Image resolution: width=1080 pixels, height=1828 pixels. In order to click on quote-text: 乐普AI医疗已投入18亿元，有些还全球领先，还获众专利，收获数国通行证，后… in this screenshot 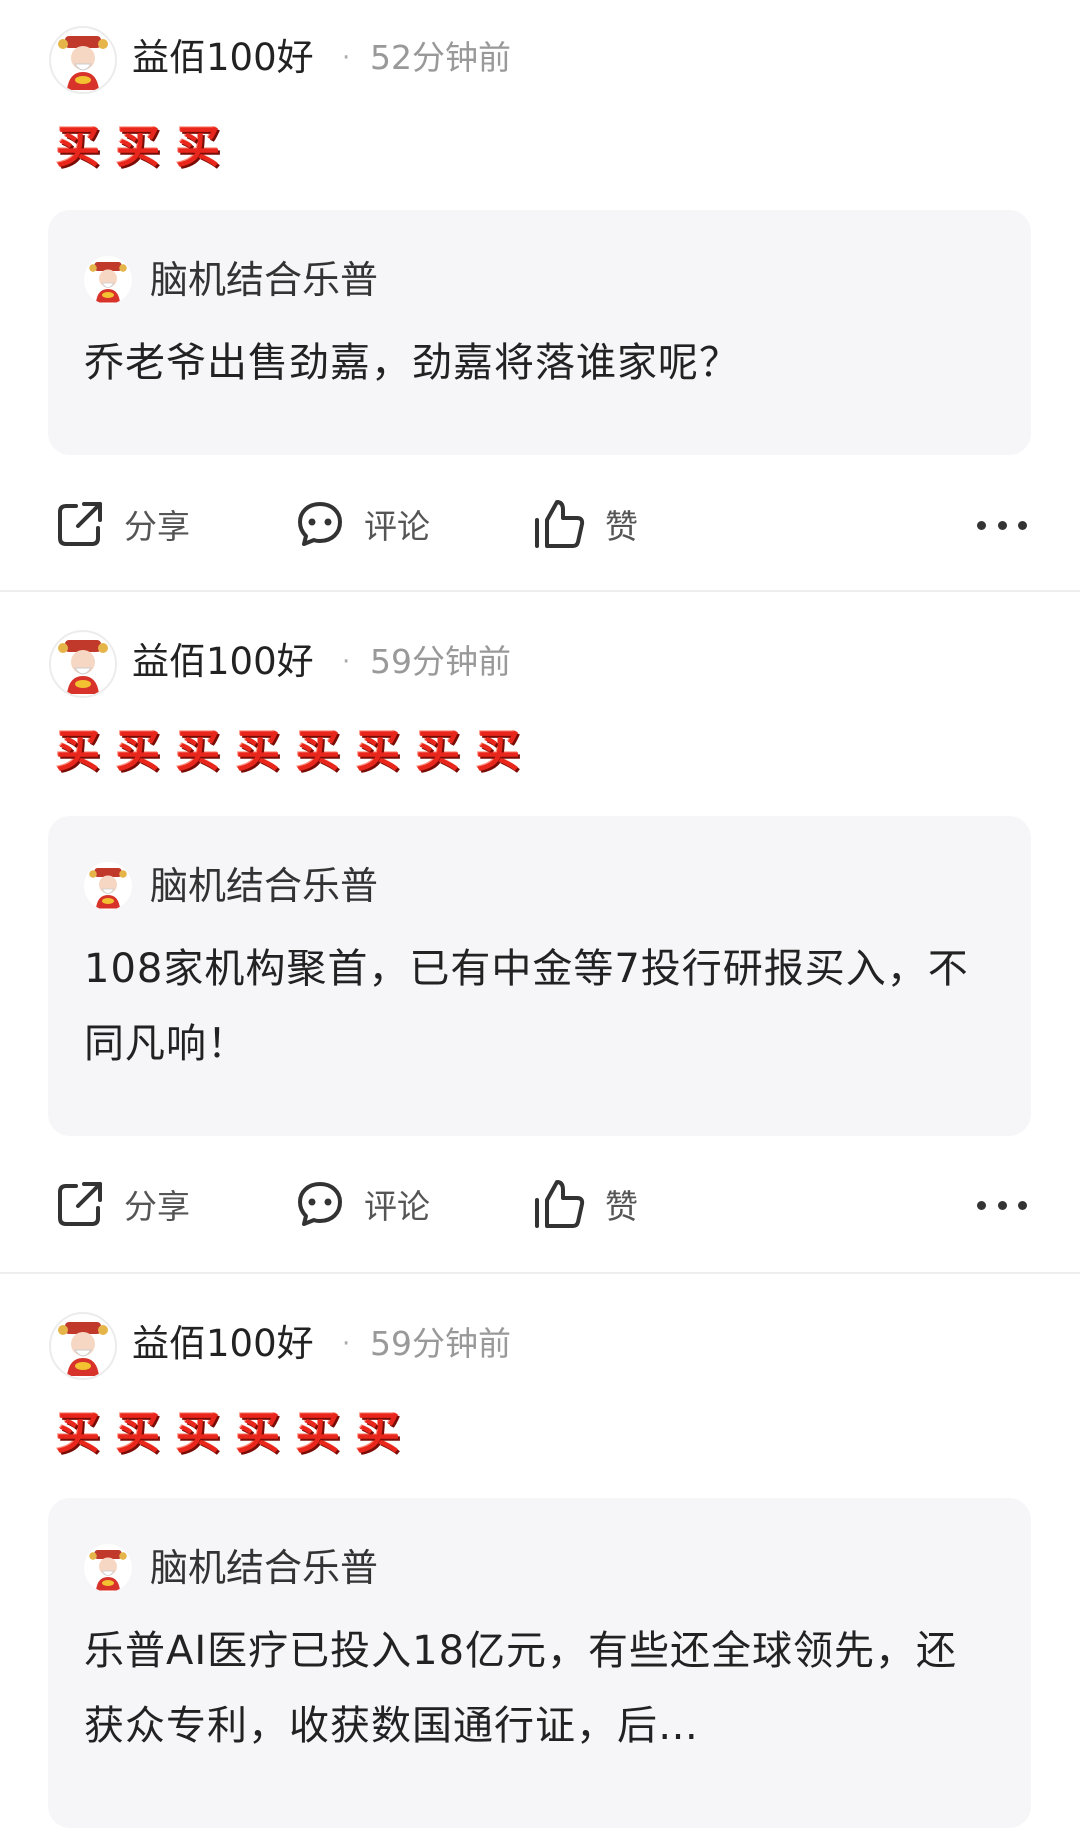, I will do `click(521, 1688)`.